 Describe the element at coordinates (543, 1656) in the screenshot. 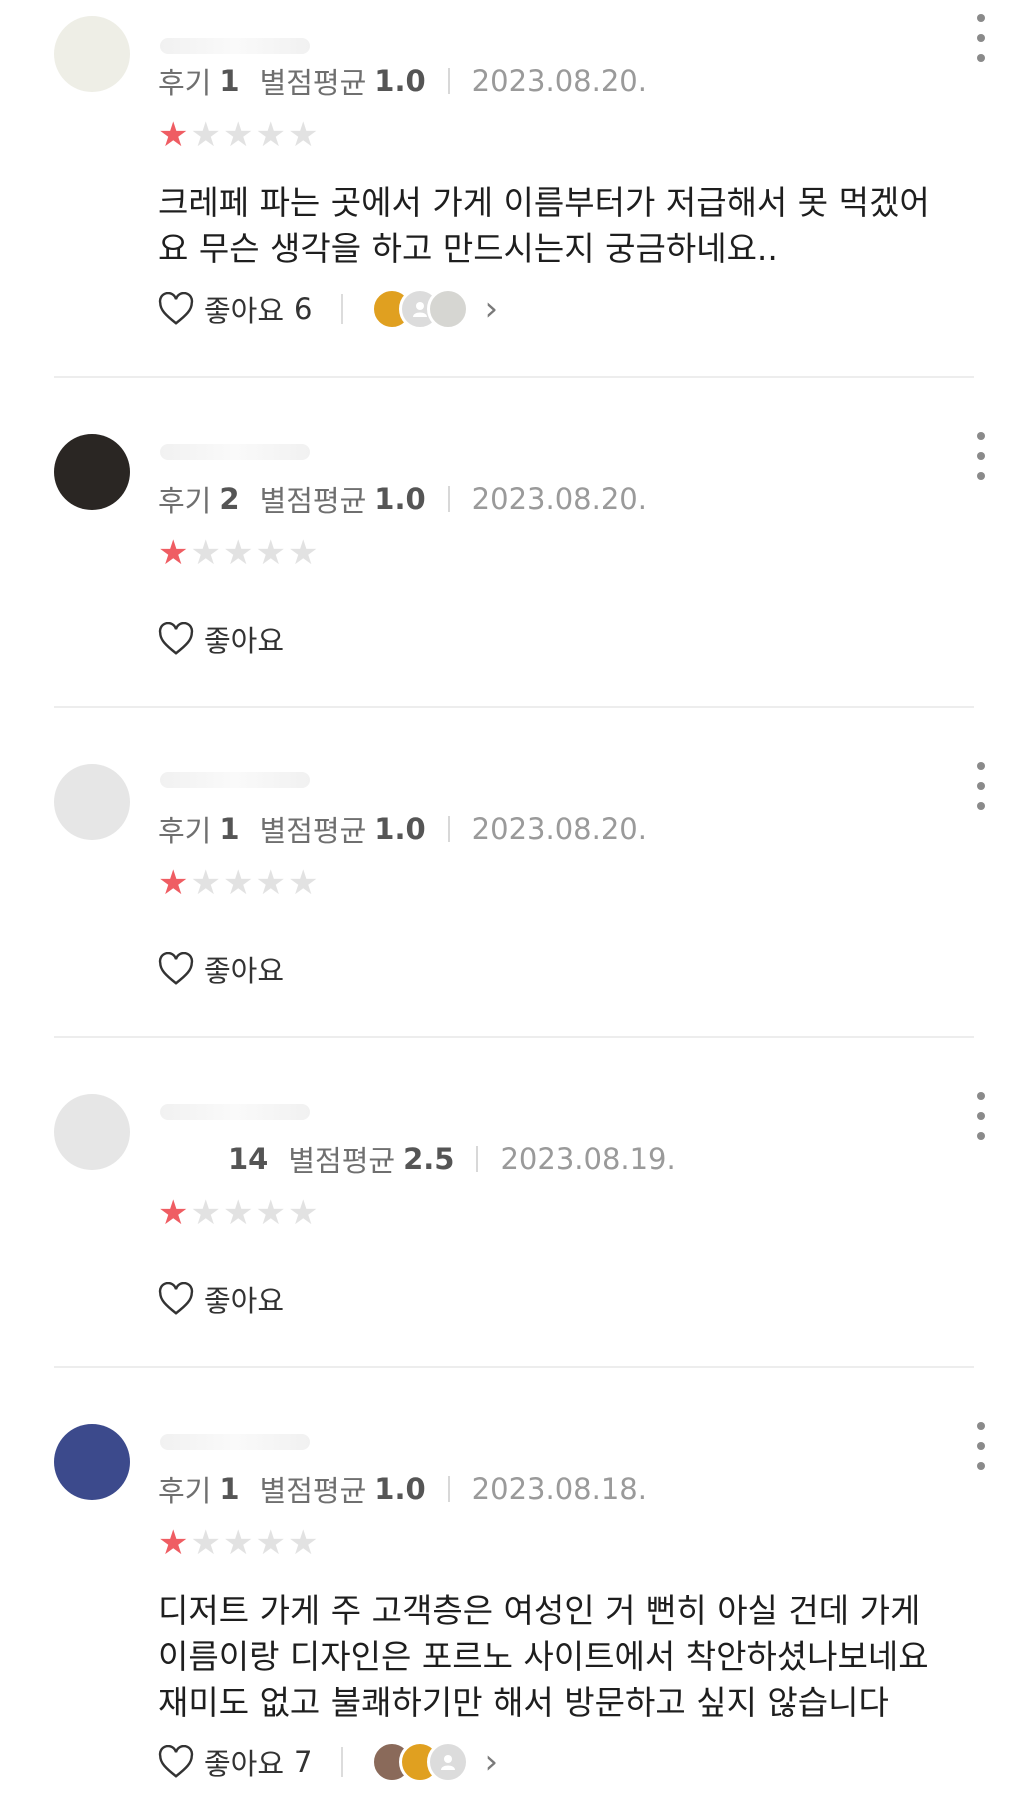

I see `review-text-line: 이름이랑 디자인은 포르노 사이트에서 착안하셨나보네요` at that location.